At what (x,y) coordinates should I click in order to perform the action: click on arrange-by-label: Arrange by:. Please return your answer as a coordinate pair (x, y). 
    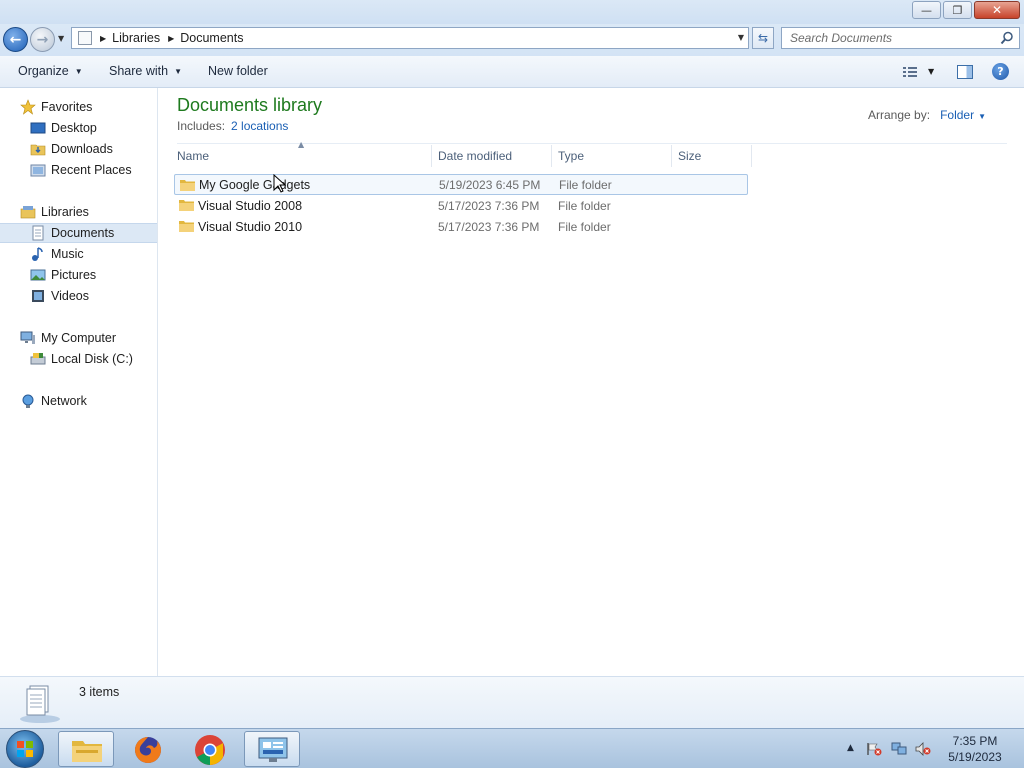
    Looking at the image, I should click on (899, 115).